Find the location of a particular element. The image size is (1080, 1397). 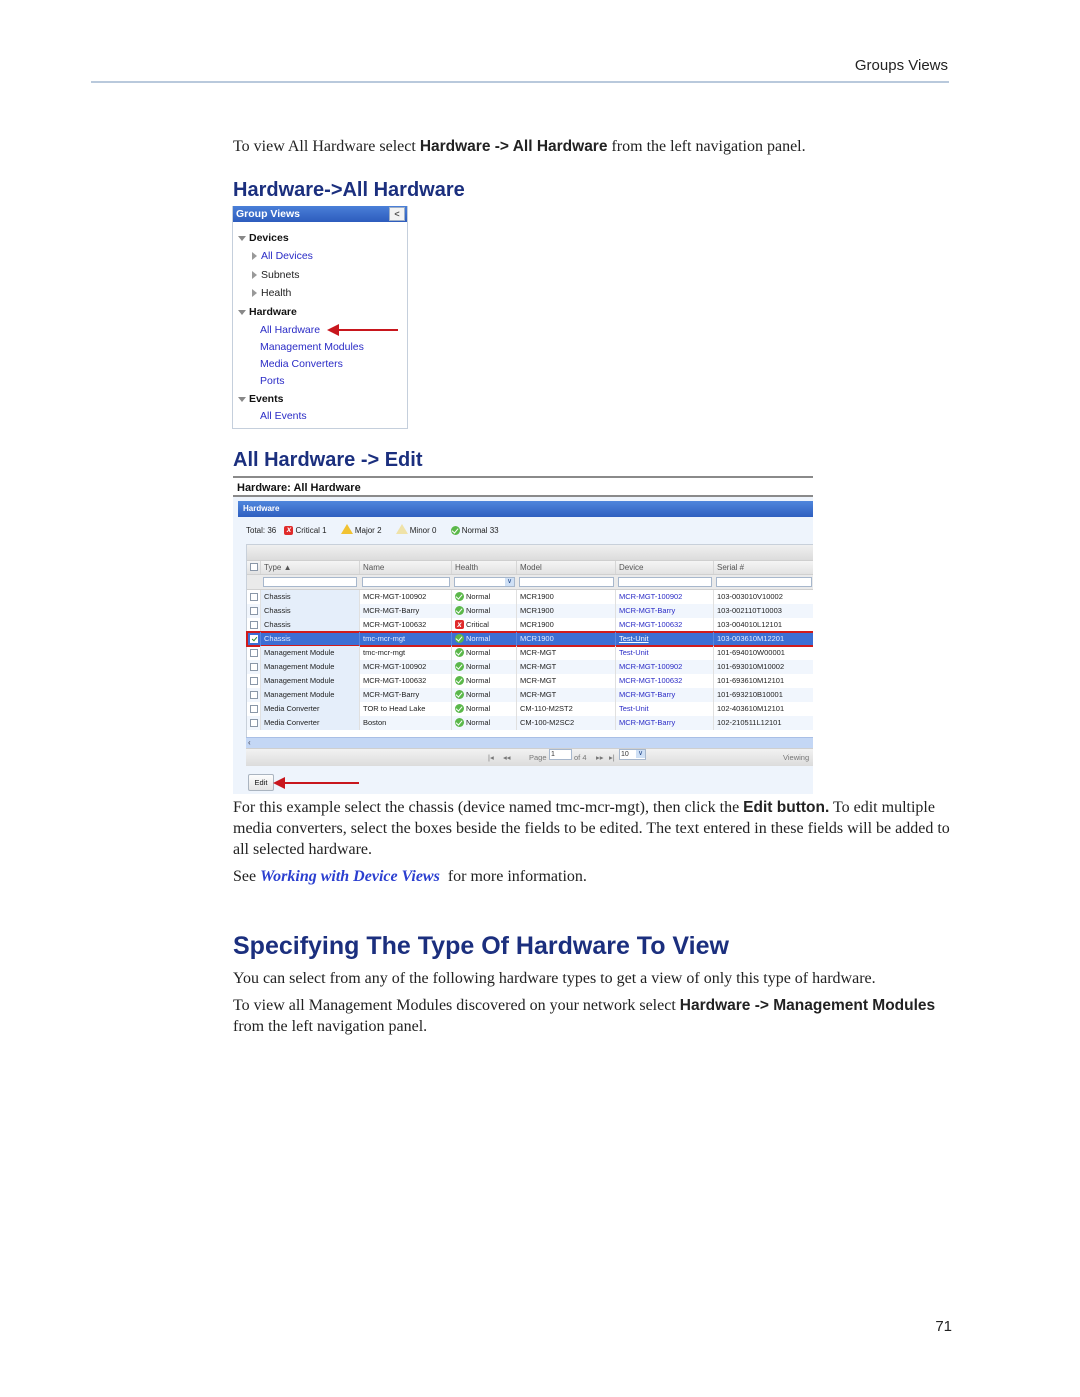

column-header-name: Name is located at coordinates (406, 567).